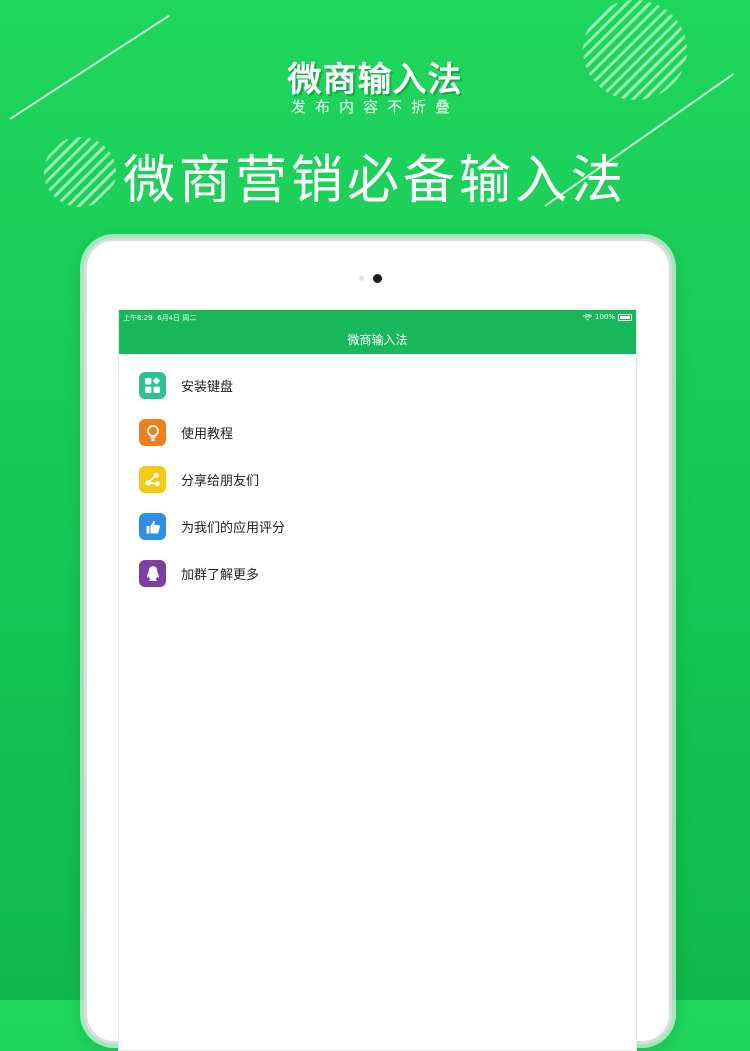  I want to click on sensor-dot, so click(361, 278).